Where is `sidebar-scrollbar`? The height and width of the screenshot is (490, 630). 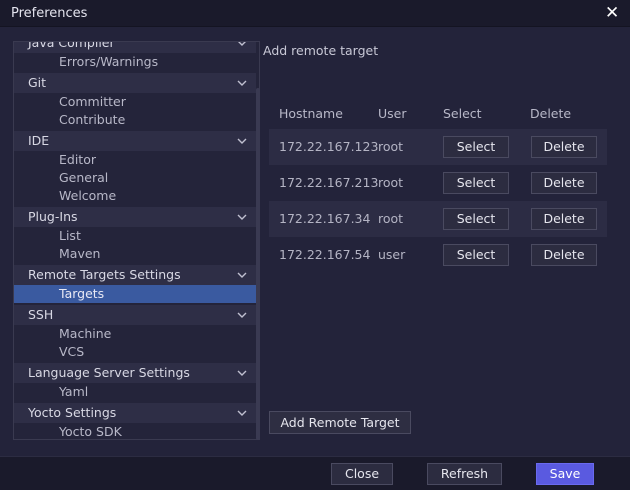 sidebar-scrollbar is located at coordinates (258, 264).